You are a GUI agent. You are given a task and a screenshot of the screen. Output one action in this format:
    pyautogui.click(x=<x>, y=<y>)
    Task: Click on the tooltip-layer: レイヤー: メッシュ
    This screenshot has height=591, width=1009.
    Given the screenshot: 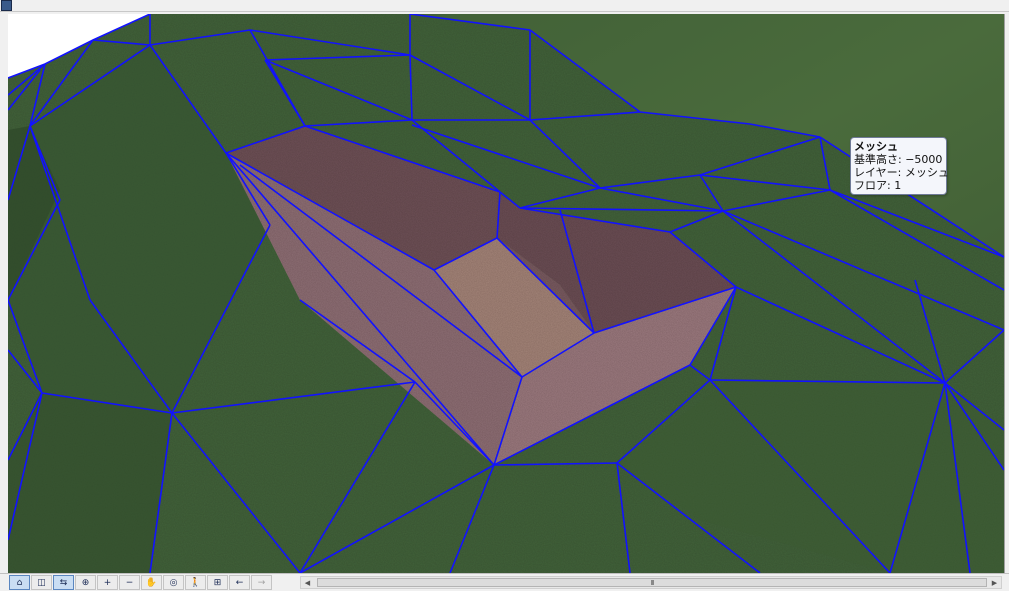 What is the action you would take?
    pyautogui.click(x=901, y=172)
    